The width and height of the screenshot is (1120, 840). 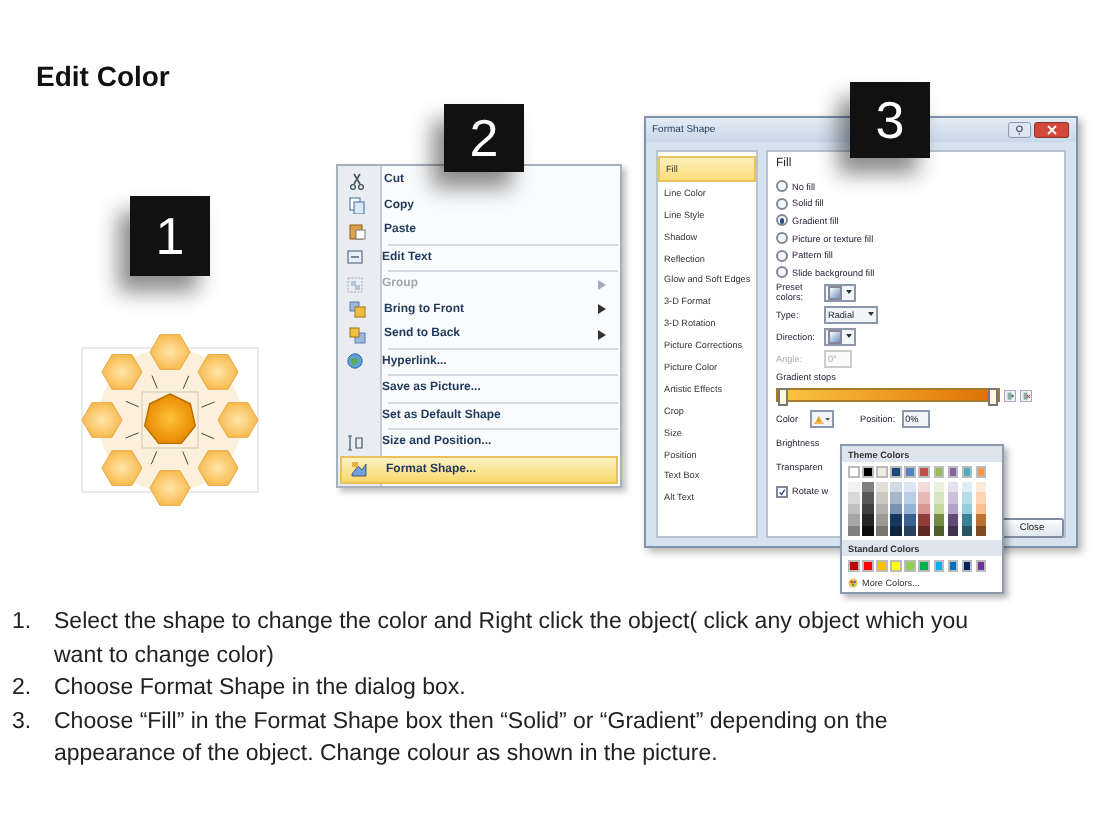 I want to click on instruction-text: Choose “Fill” in the Format Shape box then “Solid” or “Gradient” depending on the appearance of the object. Change colour as shown in the picture., so click(x=472, y=739).